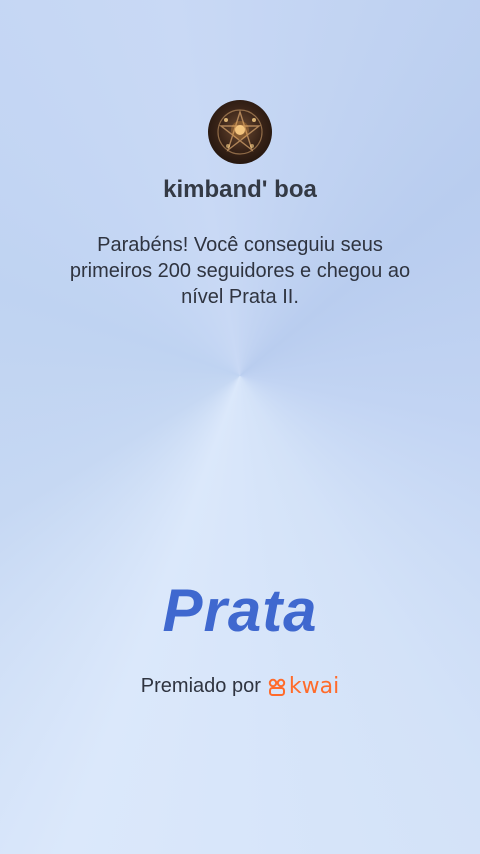  What do you see at coordinates (240, 189) in the screenshot?
I see `username: kimband' boa` at bounding box center [240, 189].